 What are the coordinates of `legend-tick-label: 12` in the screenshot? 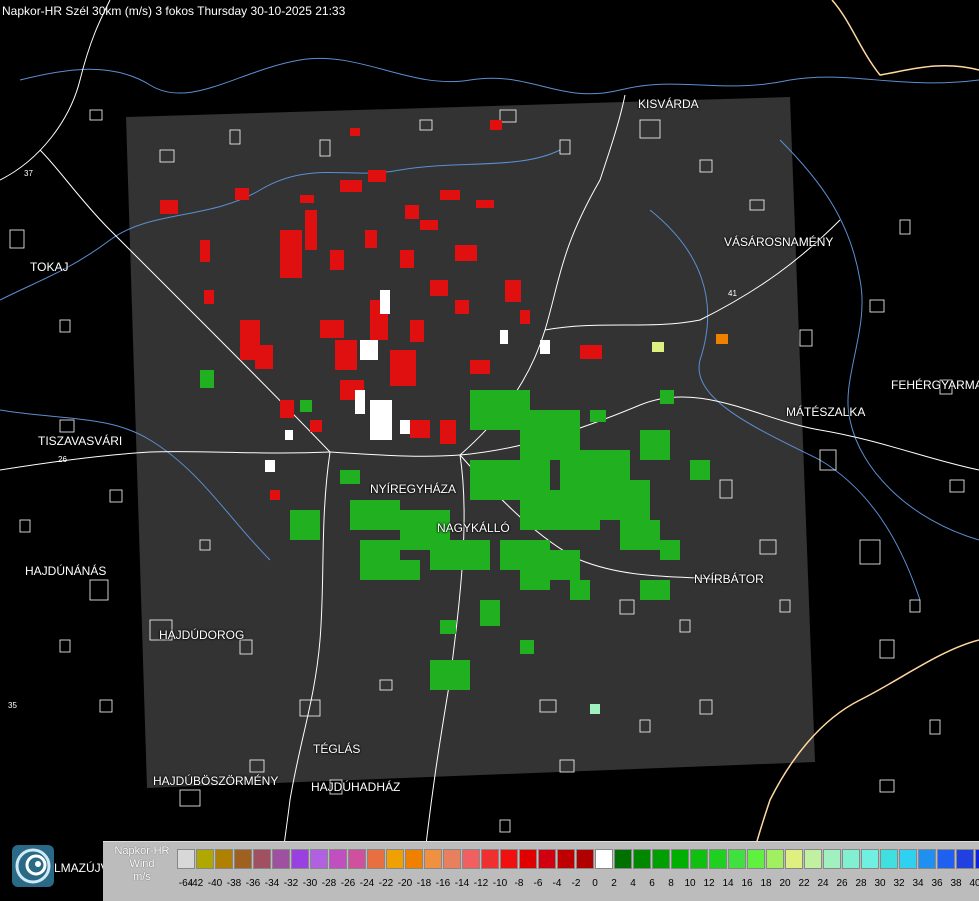 It's located at (709, 883).